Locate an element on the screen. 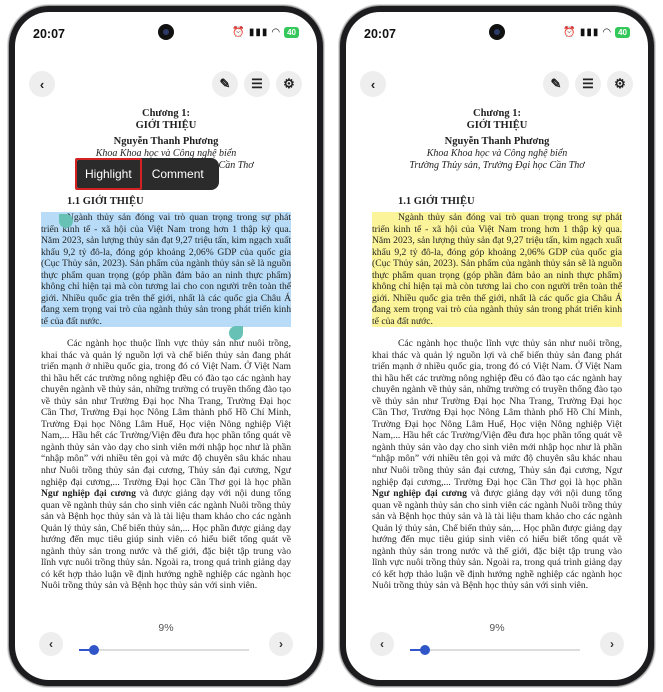 The image size is (663, 692). selection-start-handle is located at coordinates (66, 221).